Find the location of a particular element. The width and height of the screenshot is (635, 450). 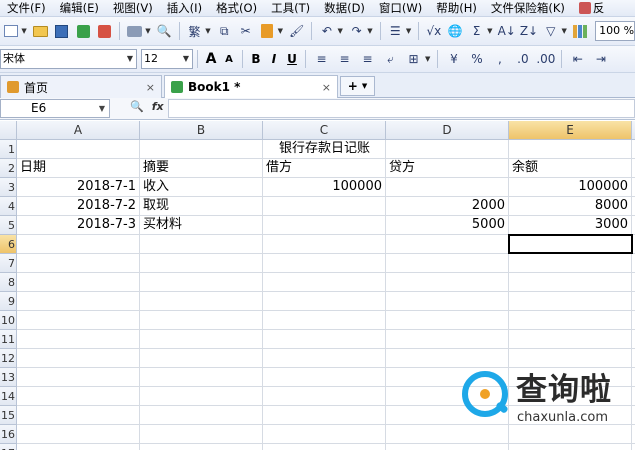

traditional-dropdown-icon: ▼ is located at coordinates (207, 31).